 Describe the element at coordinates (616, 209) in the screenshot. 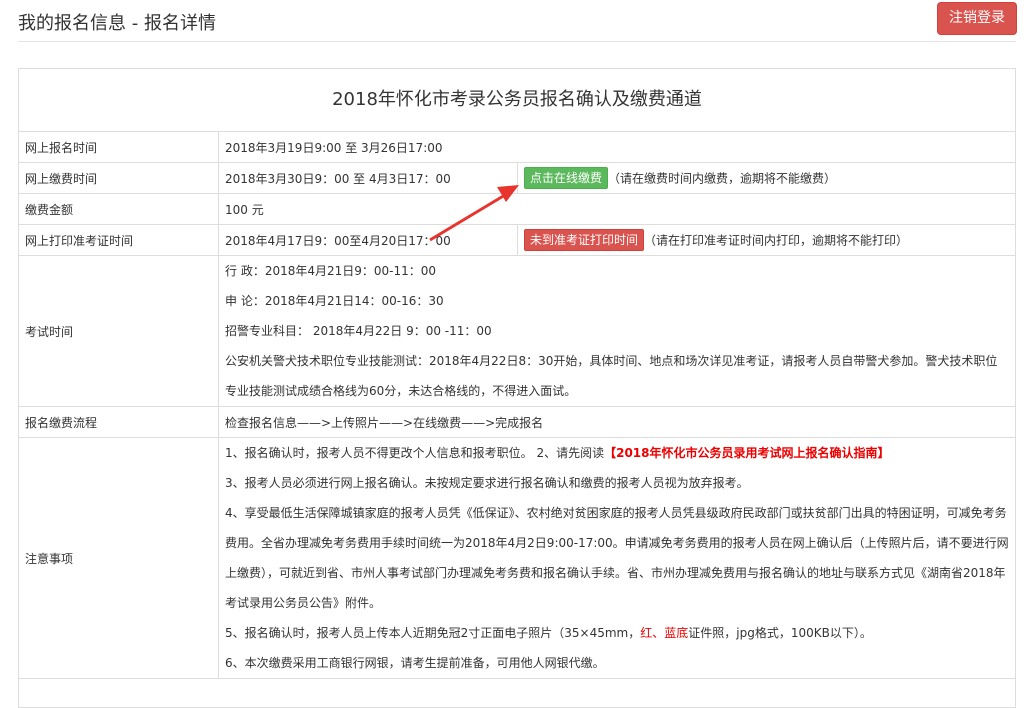

I see `fee-value: 100 元` at that location.